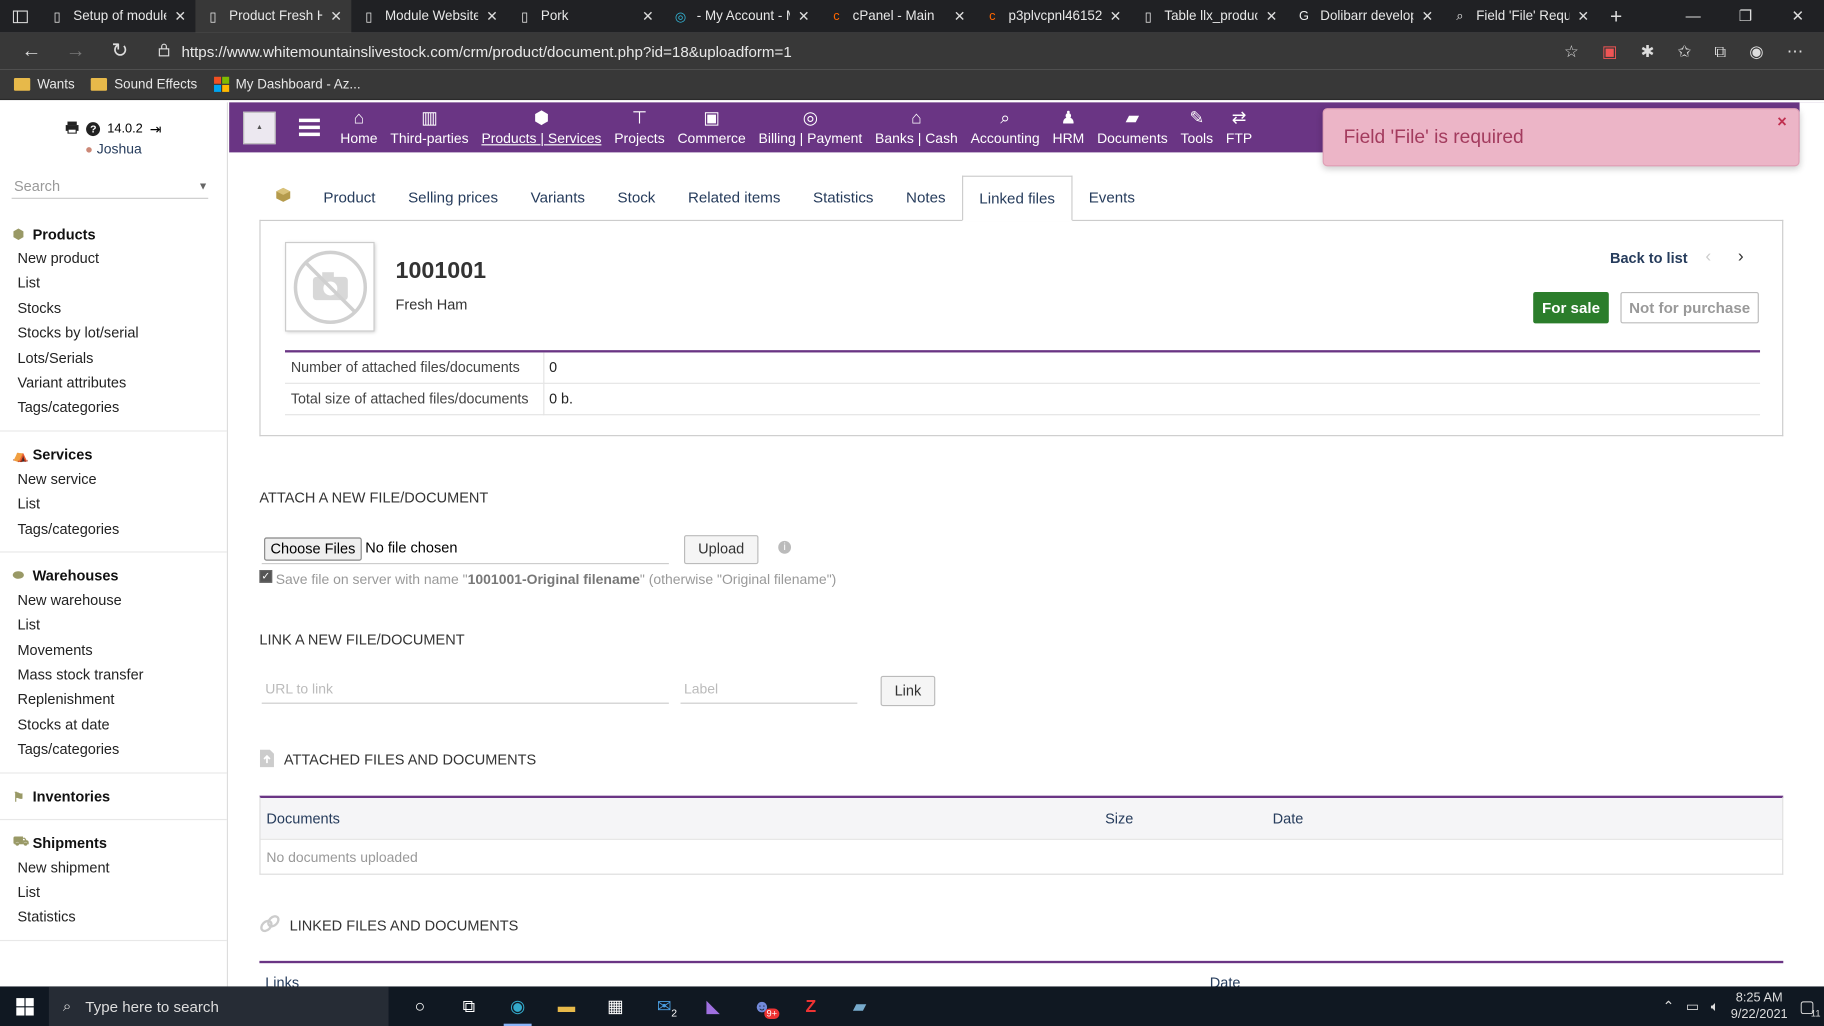 This screenshot has width=1824, height=1026. I want to click on bookmark-sound-effects: Sound Effects, so click(143, 84).